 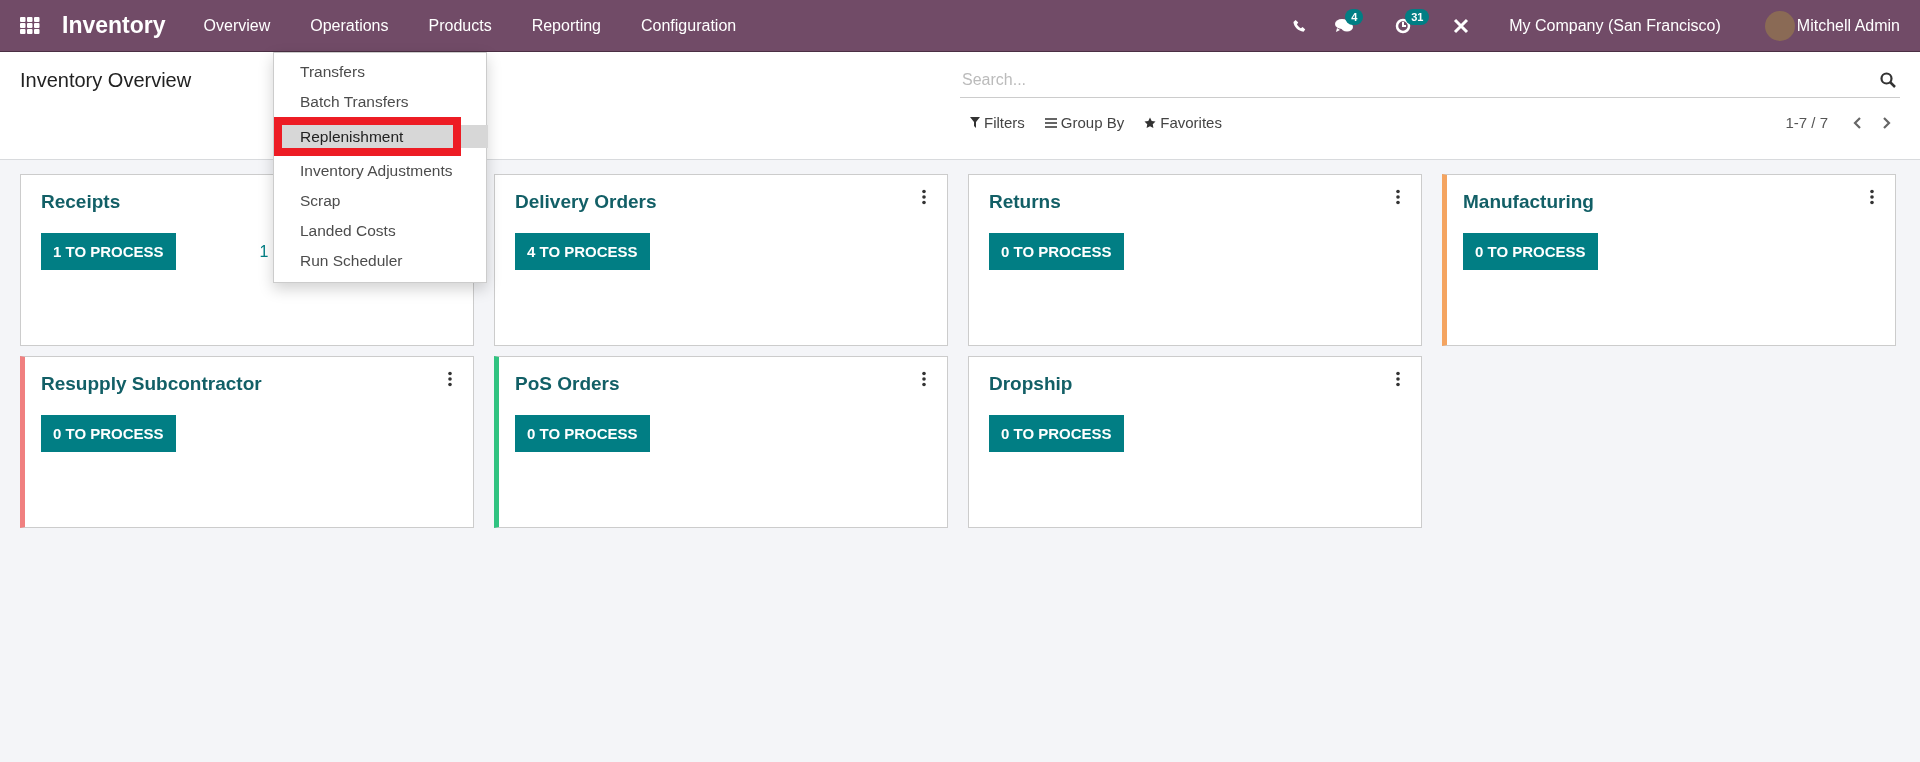 What do you see at coordinates (1461, 25) in the screenshot?
I see `tools-icon` at bounding box center [1461, 25].